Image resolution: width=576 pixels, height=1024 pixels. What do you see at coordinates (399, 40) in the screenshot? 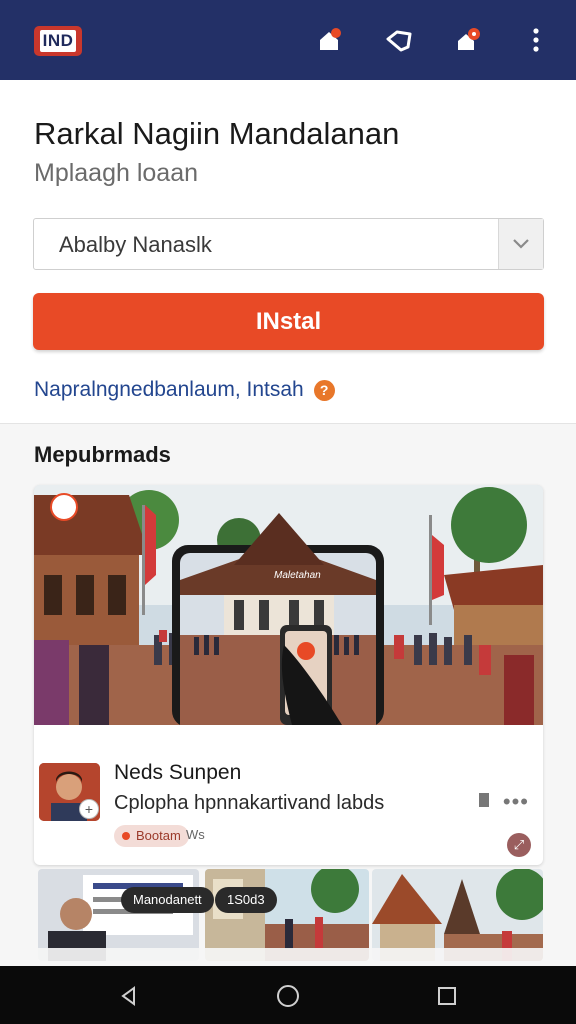
I see `tag-icon` at bounding box center [399, 40].